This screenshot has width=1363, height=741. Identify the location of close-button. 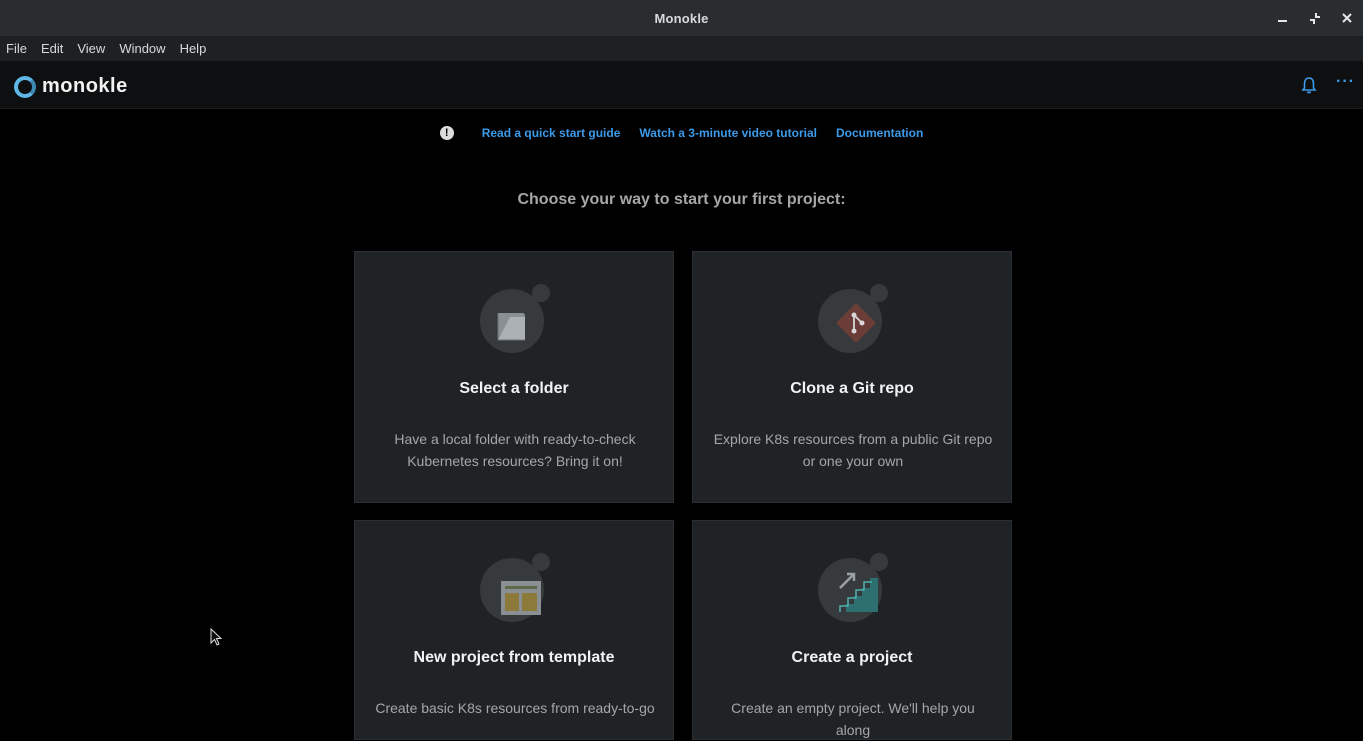
(1347, 18).